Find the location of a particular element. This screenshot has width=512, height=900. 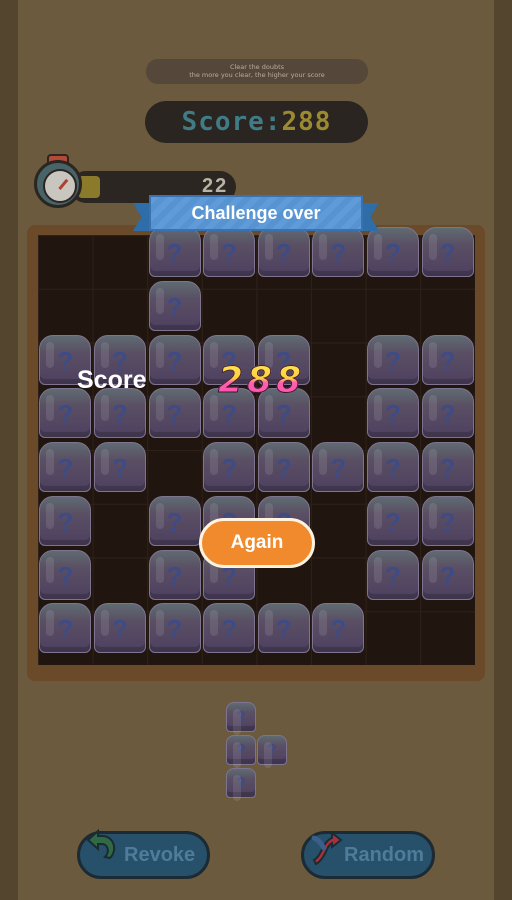

score-bar: Score:288 is located at coordinates (256, 122).